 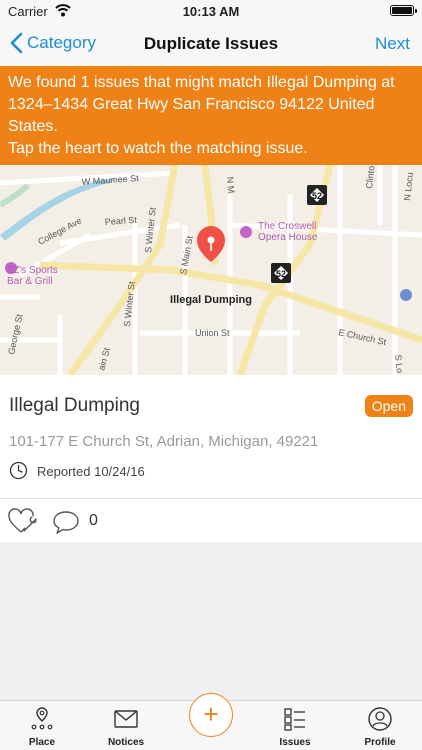 I want to click on status-badge: Open, so click(x=388, y=406).